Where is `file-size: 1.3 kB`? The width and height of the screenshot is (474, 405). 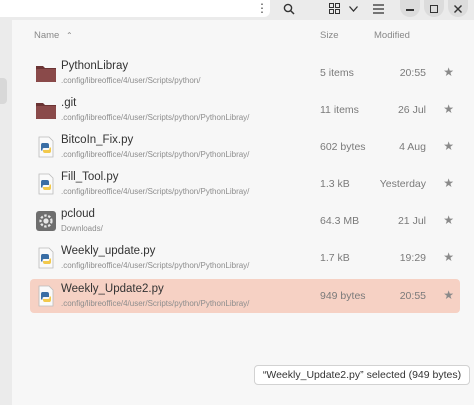 file-size: 1.3 kB is located at coordinates (335, 184).